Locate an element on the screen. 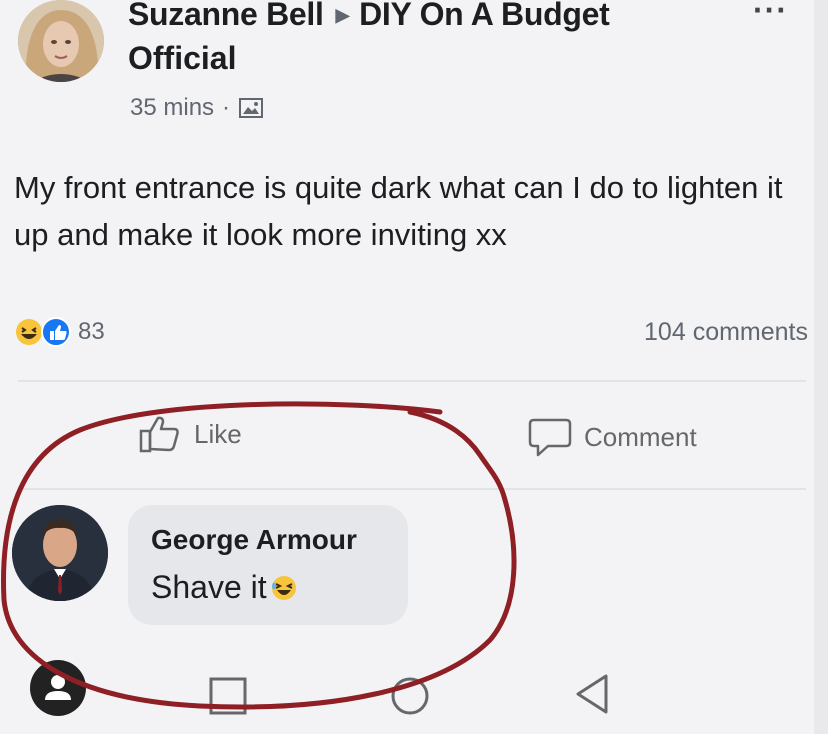 The height and width of the screenshot is (734, 828). comment-content: Shave it is located at coordinates (225, 587).